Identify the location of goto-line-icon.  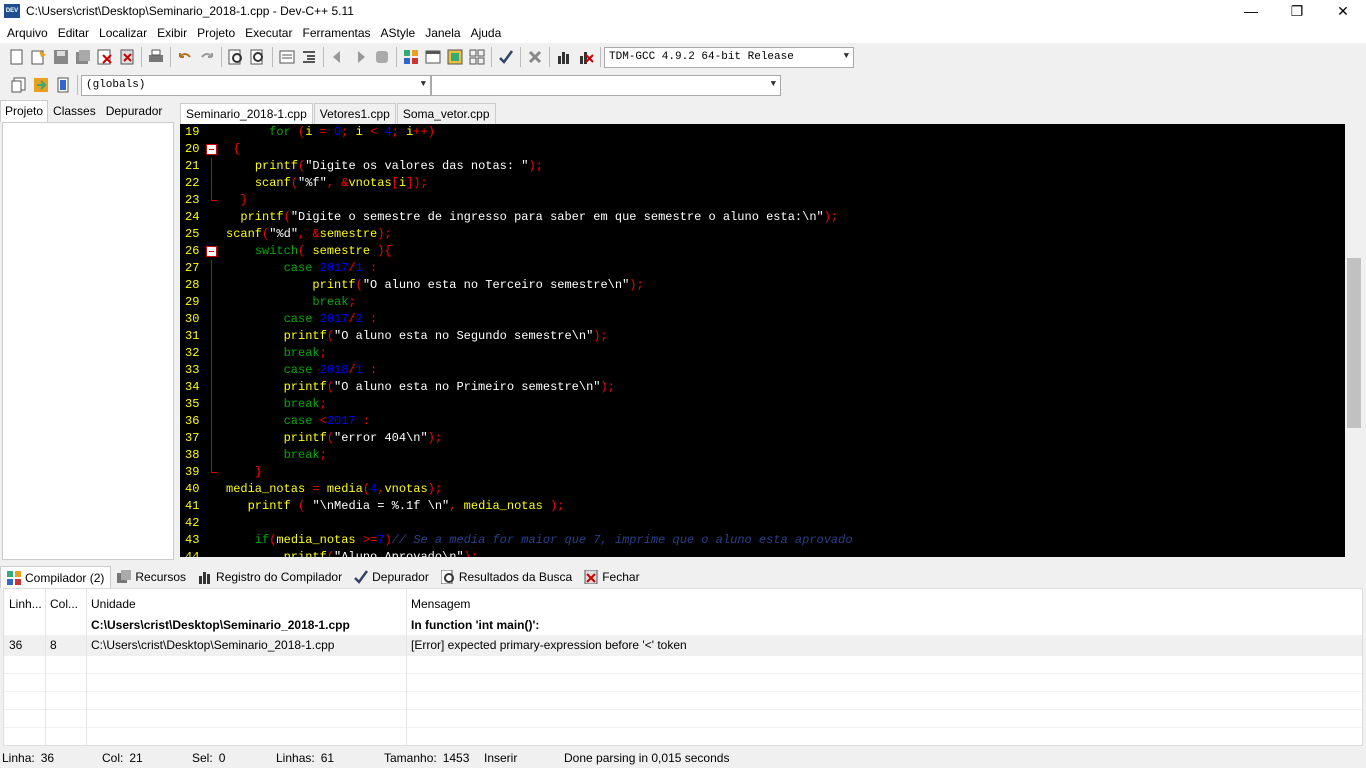
(287, 57).